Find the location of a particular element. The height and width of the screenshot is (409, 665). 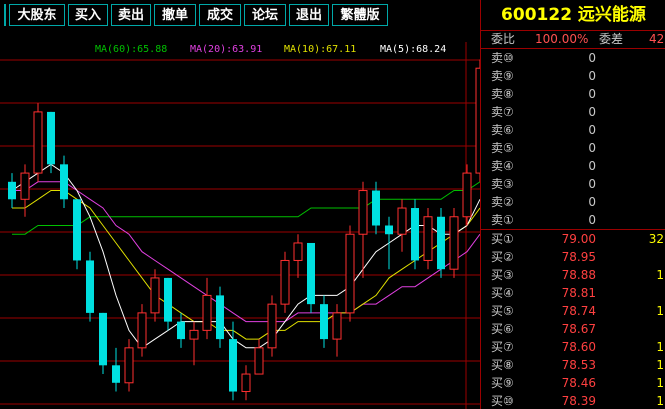

buy-price: 78.39 is located at coordinates (578, 401).